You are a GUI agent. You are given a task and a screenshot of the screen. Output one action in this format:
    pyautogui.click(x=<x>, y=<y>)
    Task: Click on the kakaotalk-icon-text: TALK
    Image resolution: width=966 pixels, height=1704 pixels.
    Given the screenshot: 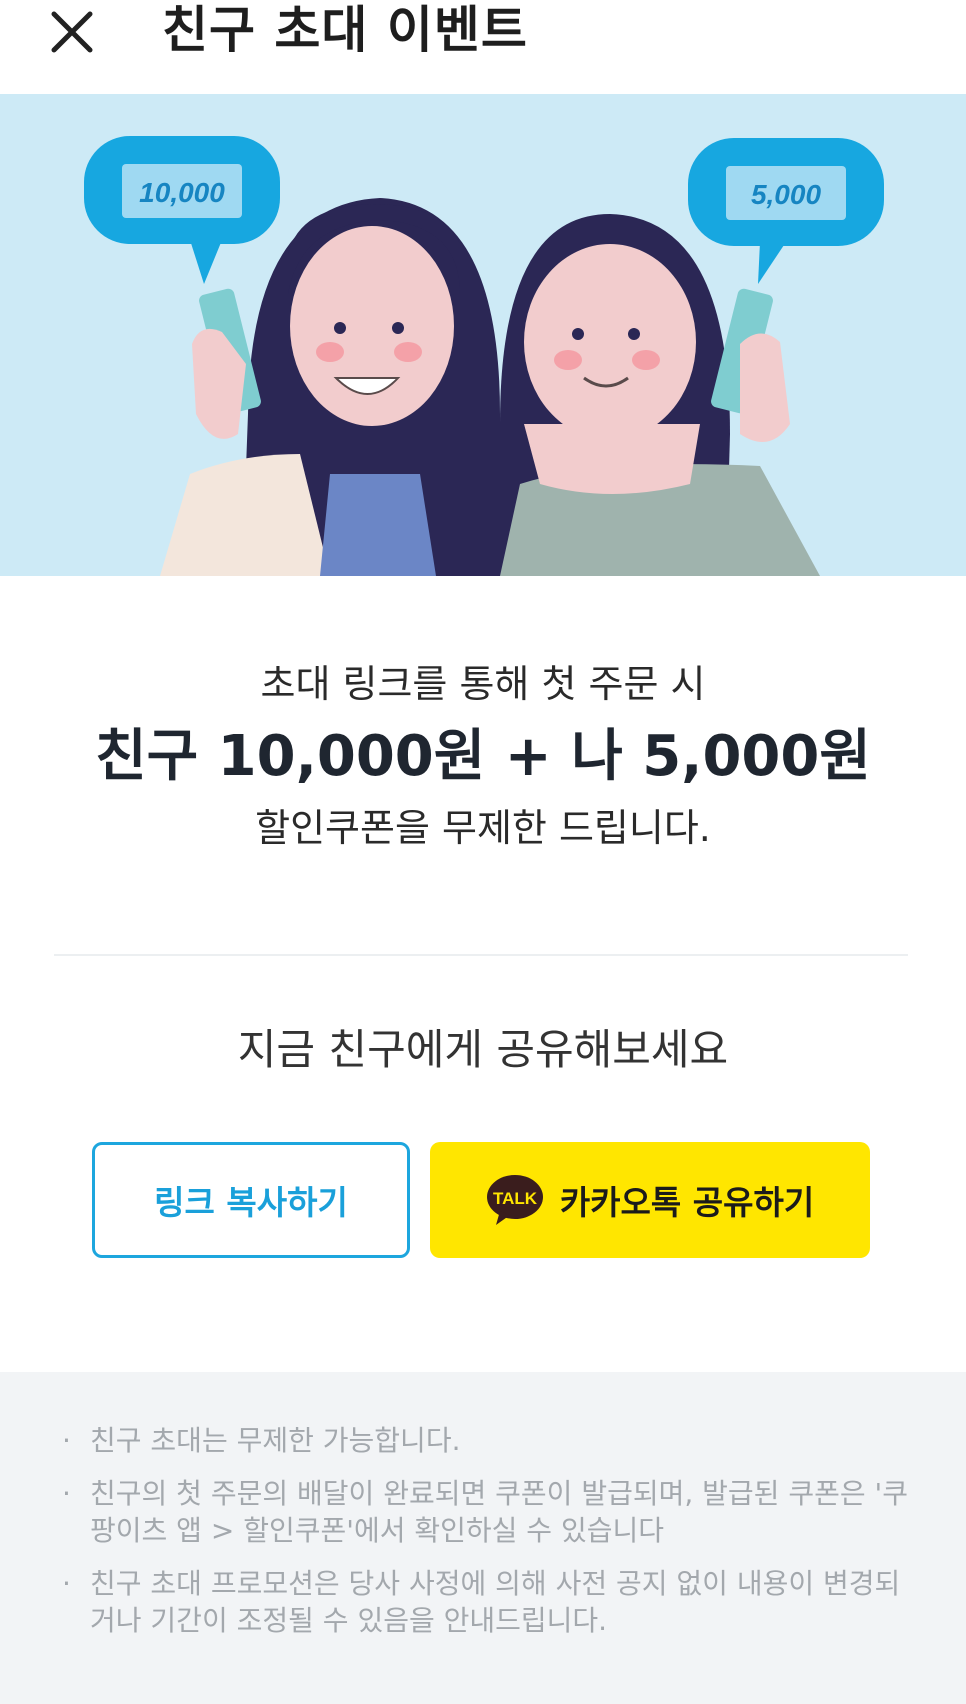 What is the action you would take?
    pyautogui.click(x=515, y=1198)
    